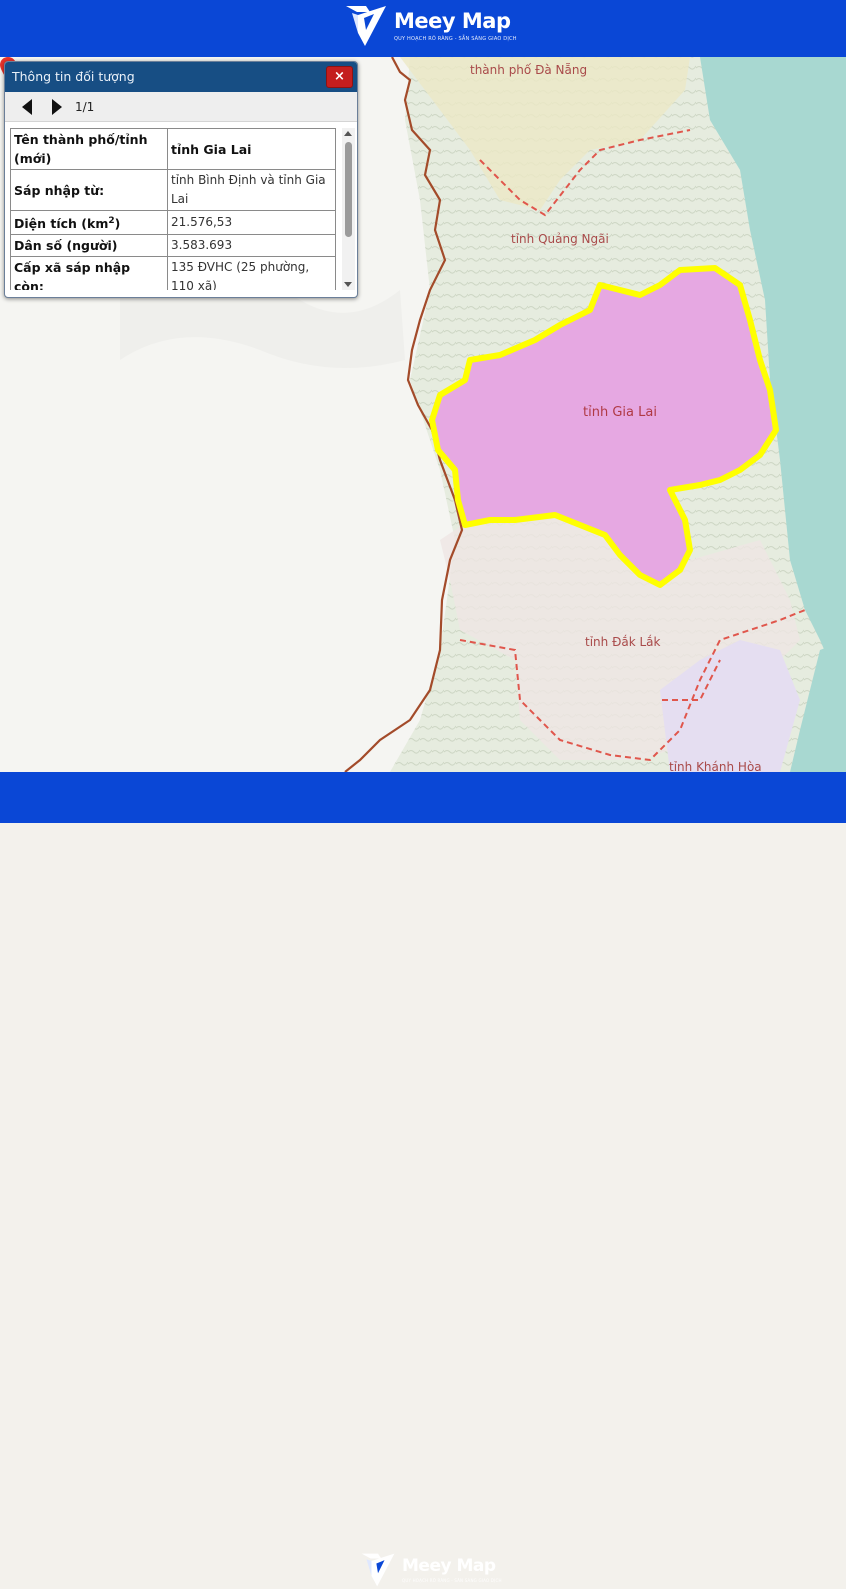 The width and height of the screenshot is (846, 1589). I want to click on close-icon: ×, so click(339, 76).